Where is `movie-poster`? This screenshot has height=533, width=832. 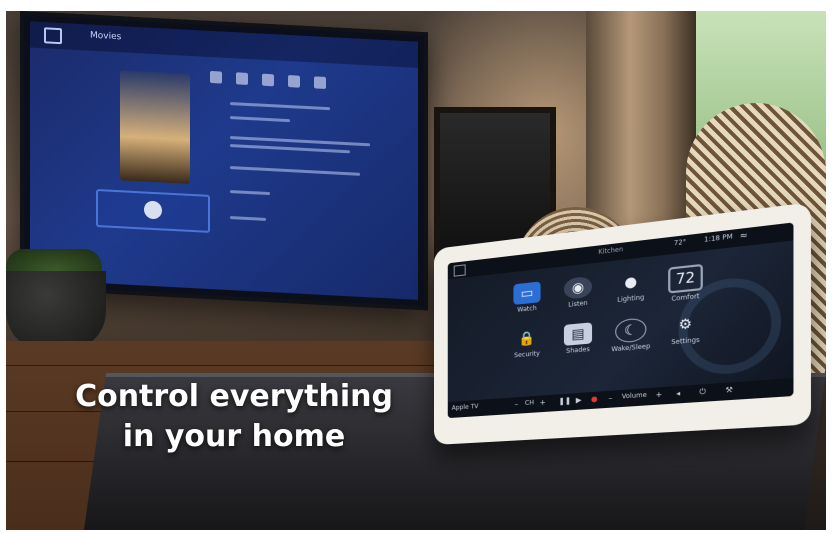 movie-poster is located at coordinates (155, 127).